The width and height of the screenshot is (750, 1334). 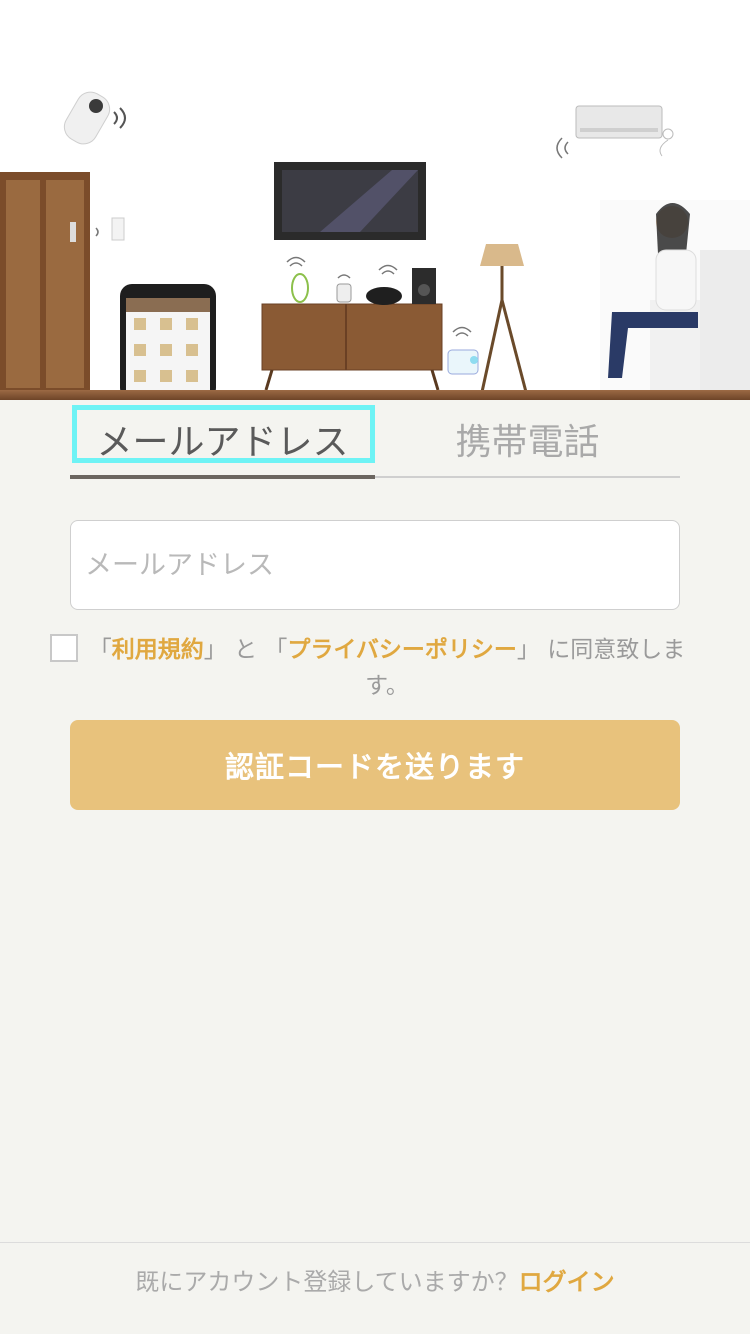 I want to click on email-field, so click(x=375, y=565).